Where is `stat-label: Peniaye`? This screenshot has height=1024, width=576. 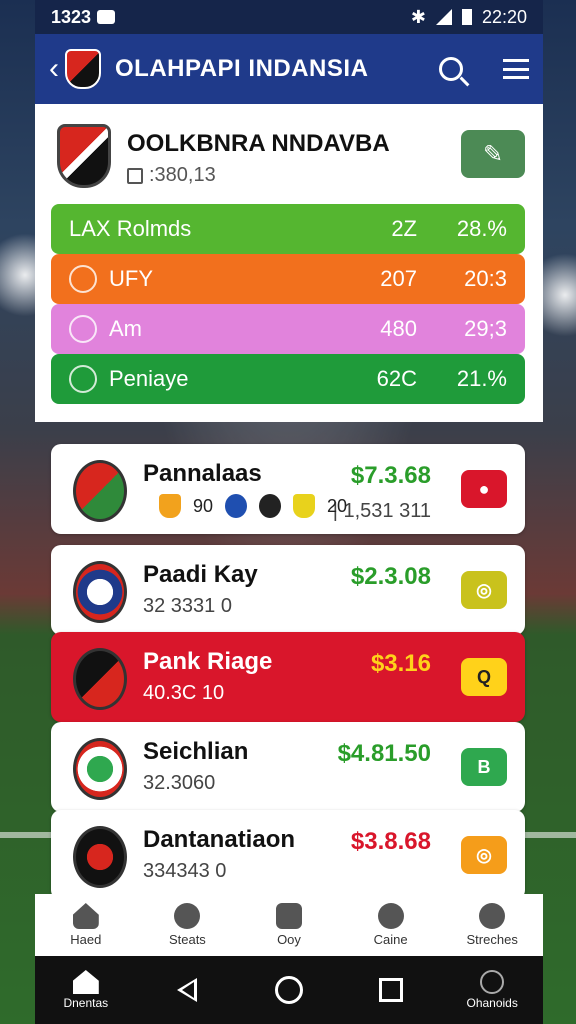
stat-label: Peniaye is located at coordinates (149, 378).